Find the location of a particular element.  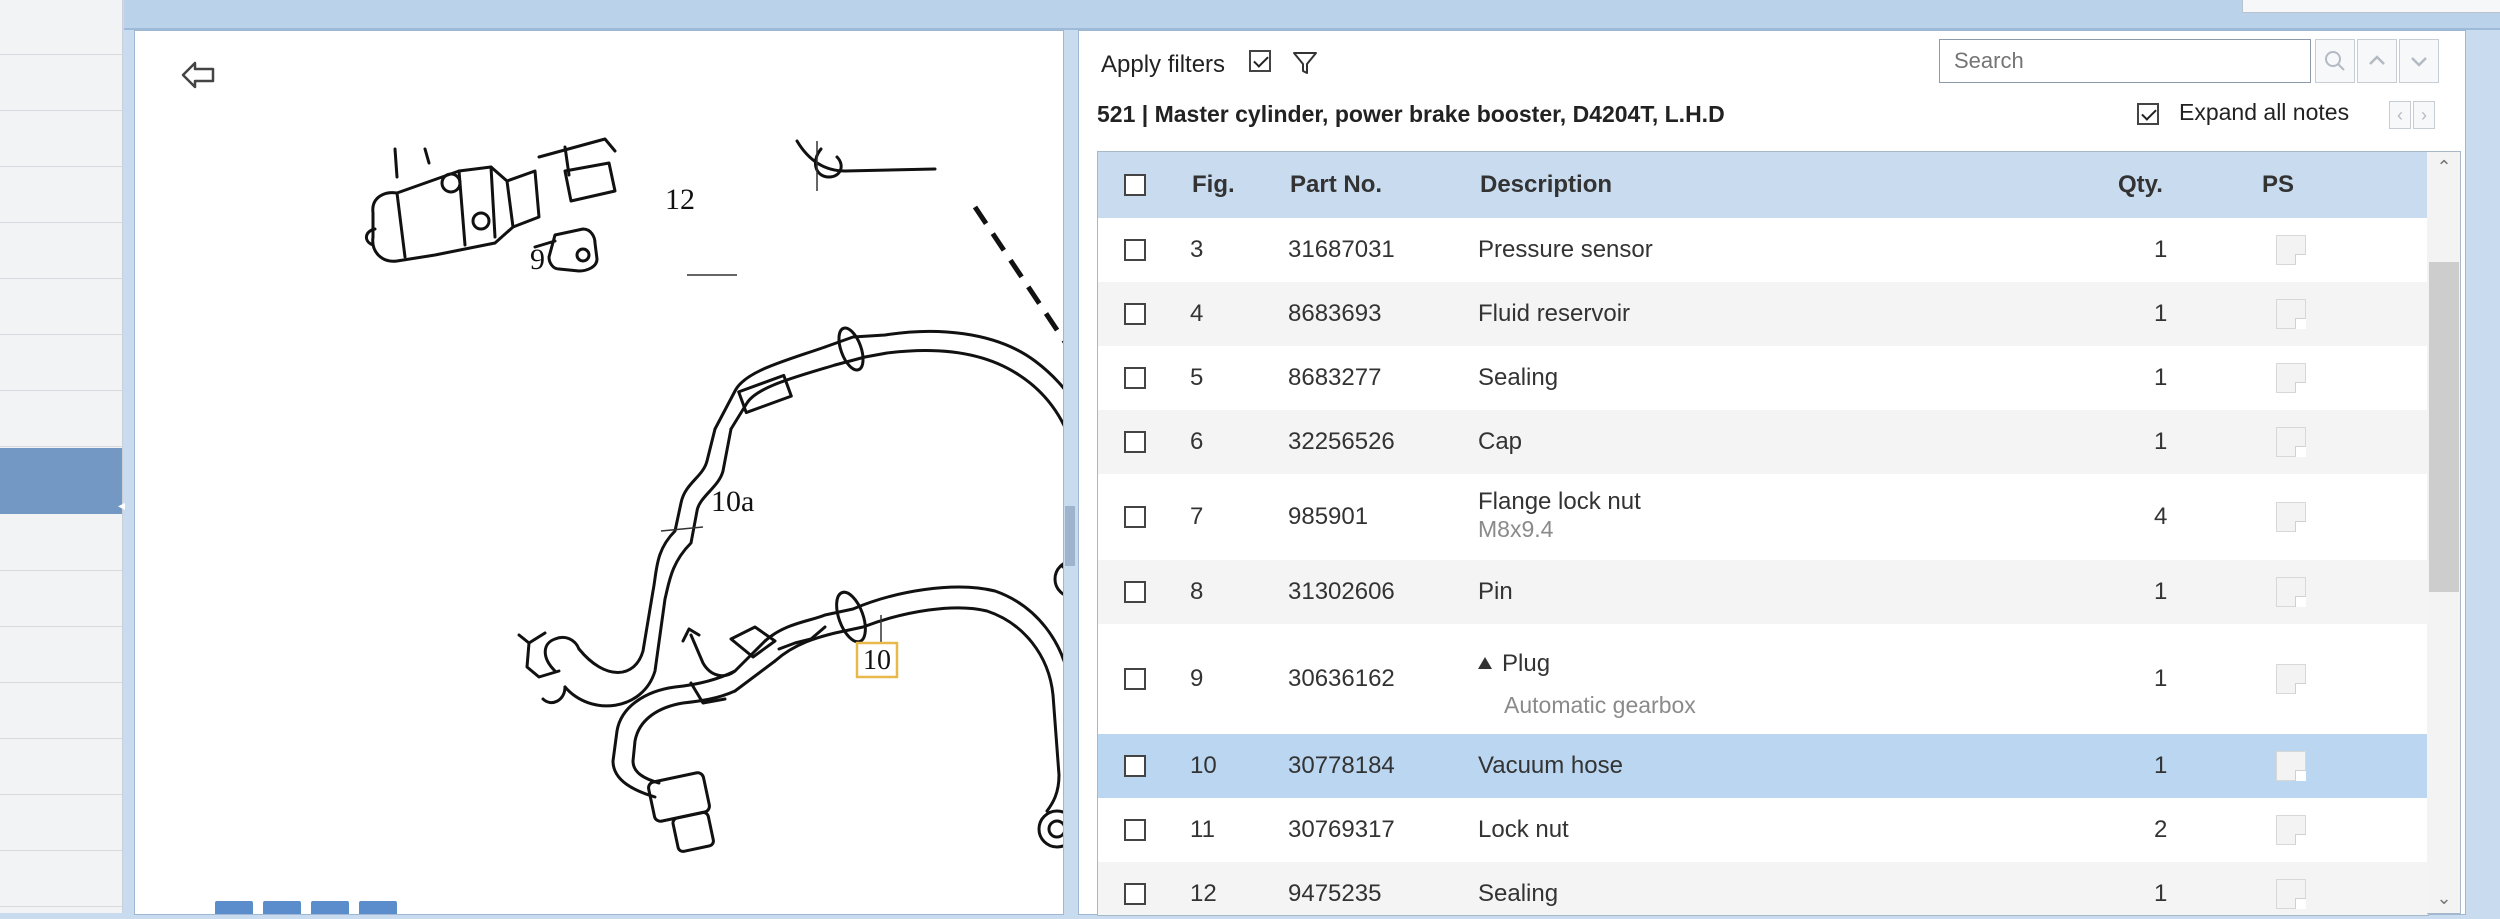

table-row: 6 32256526 Cap 1 is located at coordinates (1763, 442).